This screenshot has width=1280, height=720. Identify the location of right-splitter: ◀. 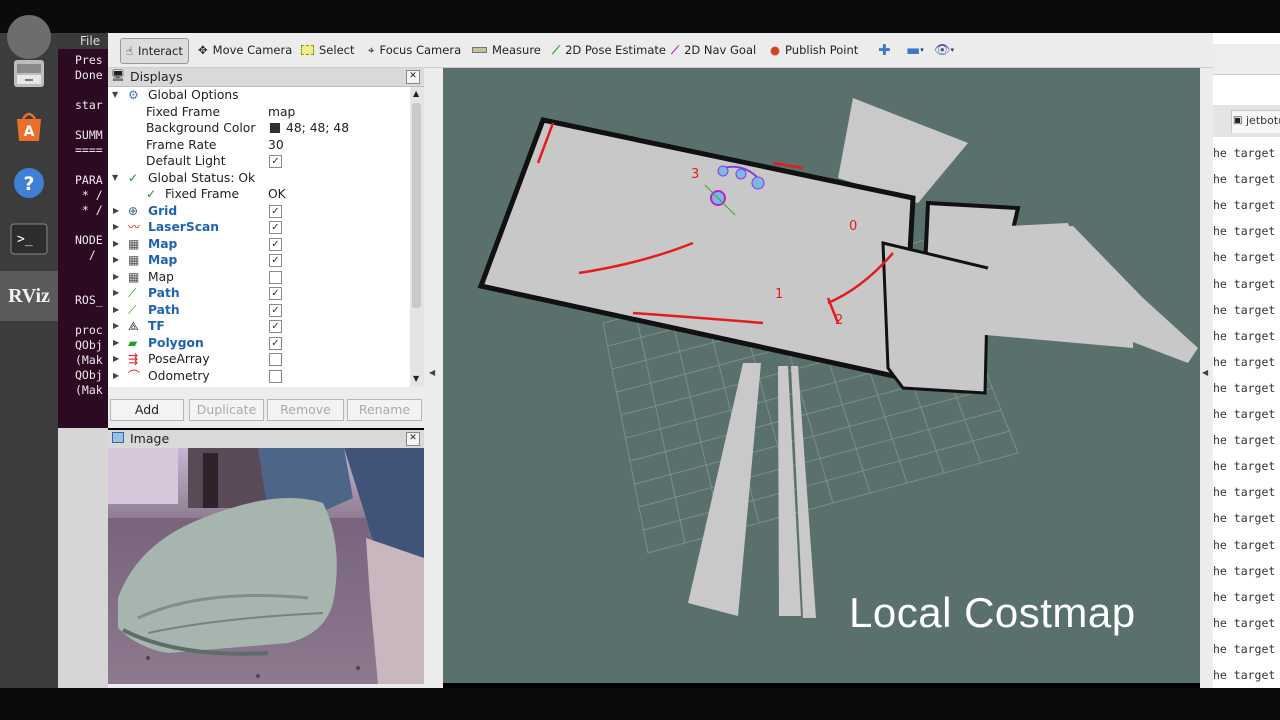
(1206, 378).